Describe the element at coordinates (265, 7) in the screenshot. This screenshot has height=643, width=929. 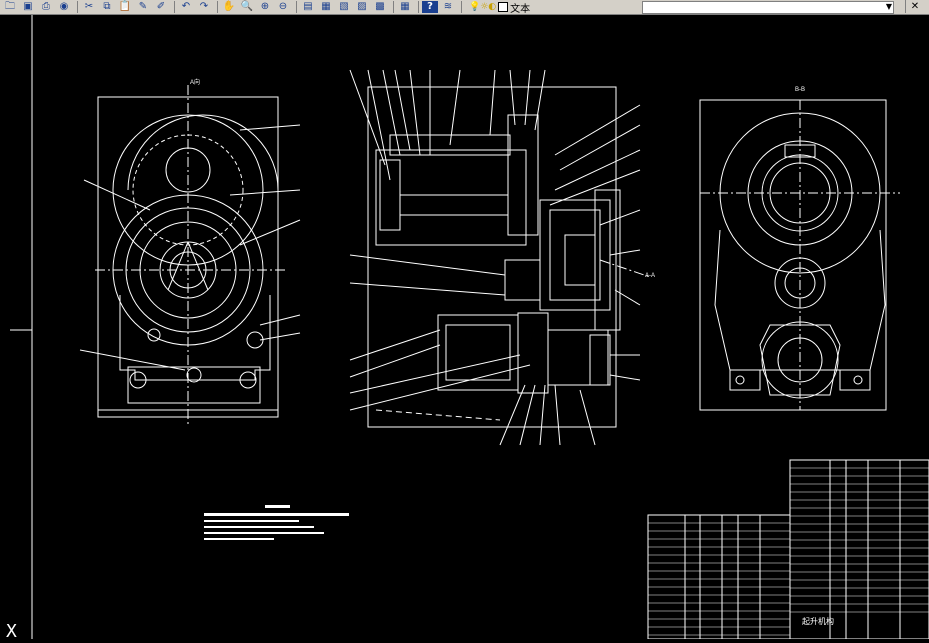
I see `zoom-window-icon: ⊕` at that location.